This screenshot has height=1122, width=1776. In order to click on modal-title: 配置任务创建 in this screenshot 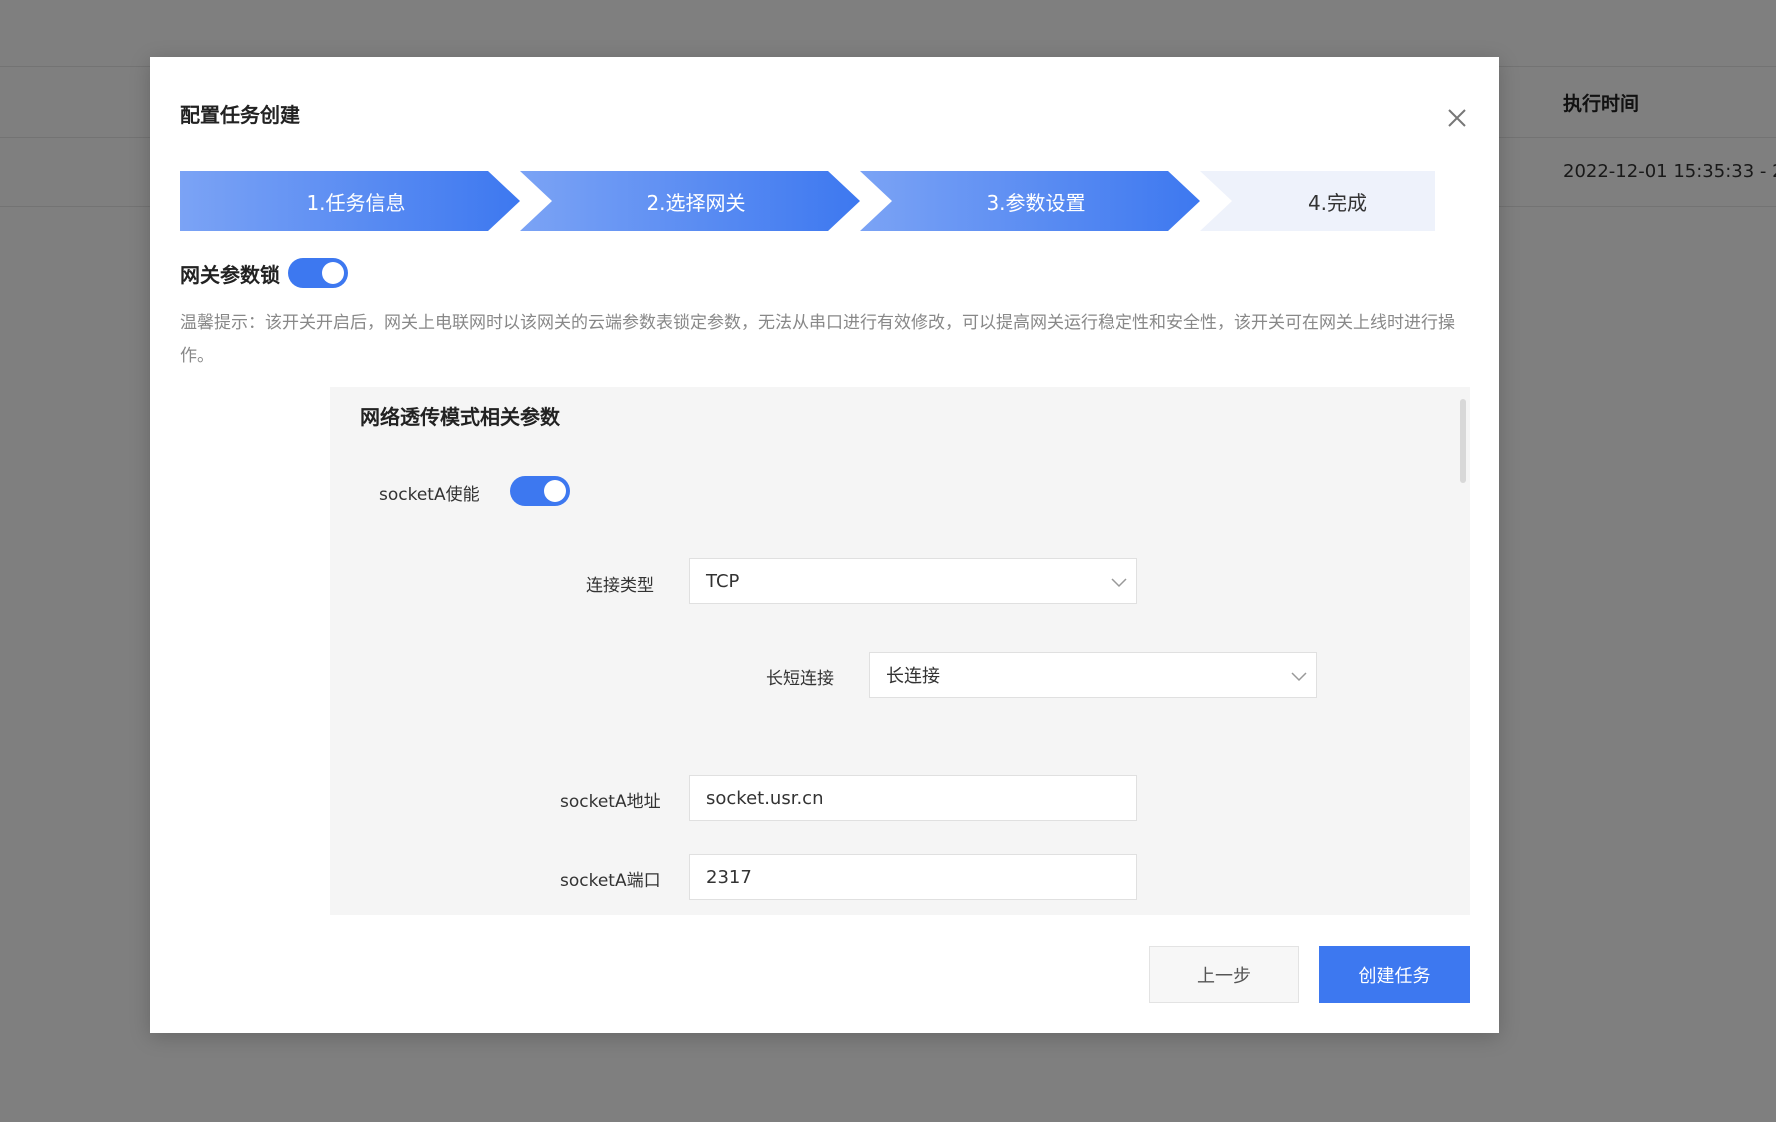, I will do `click(240, 115)`.